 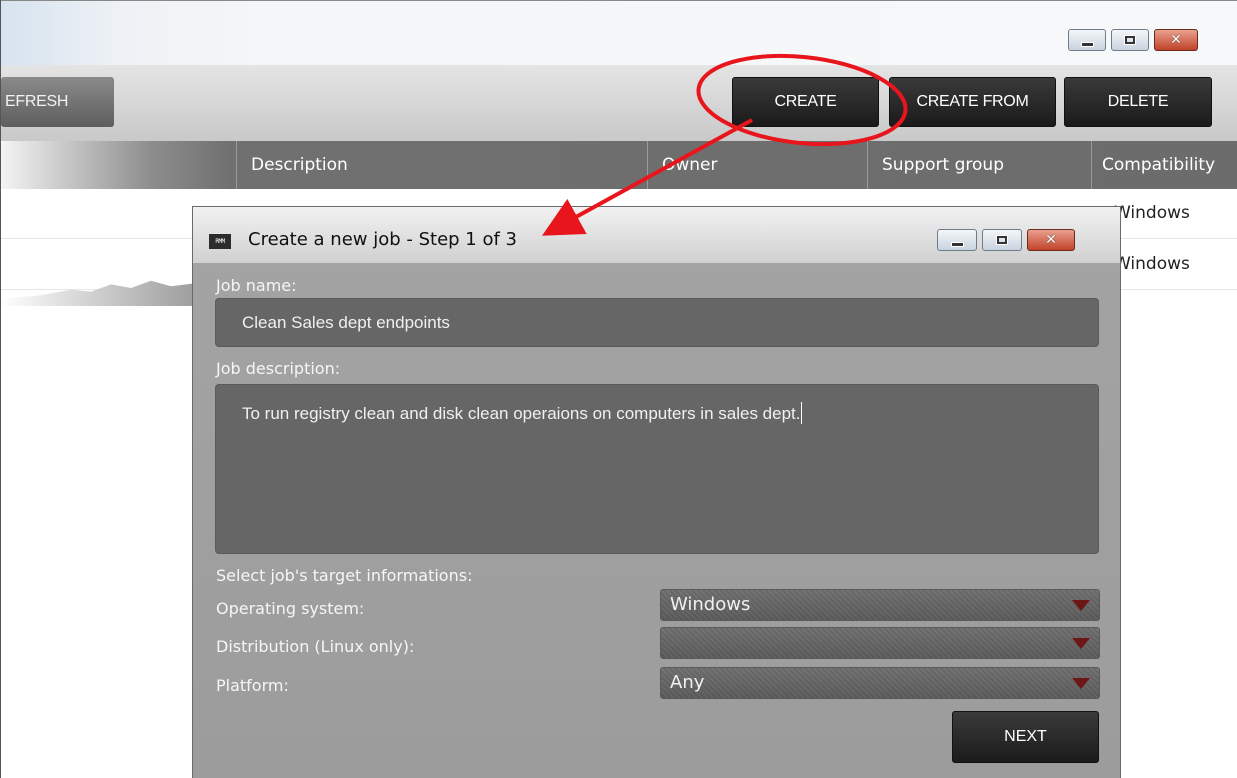 What do you see at coordinates (1025, 737) in the screenshot?
I see `next-button: NEXT` at bounding box center [1025, 737].